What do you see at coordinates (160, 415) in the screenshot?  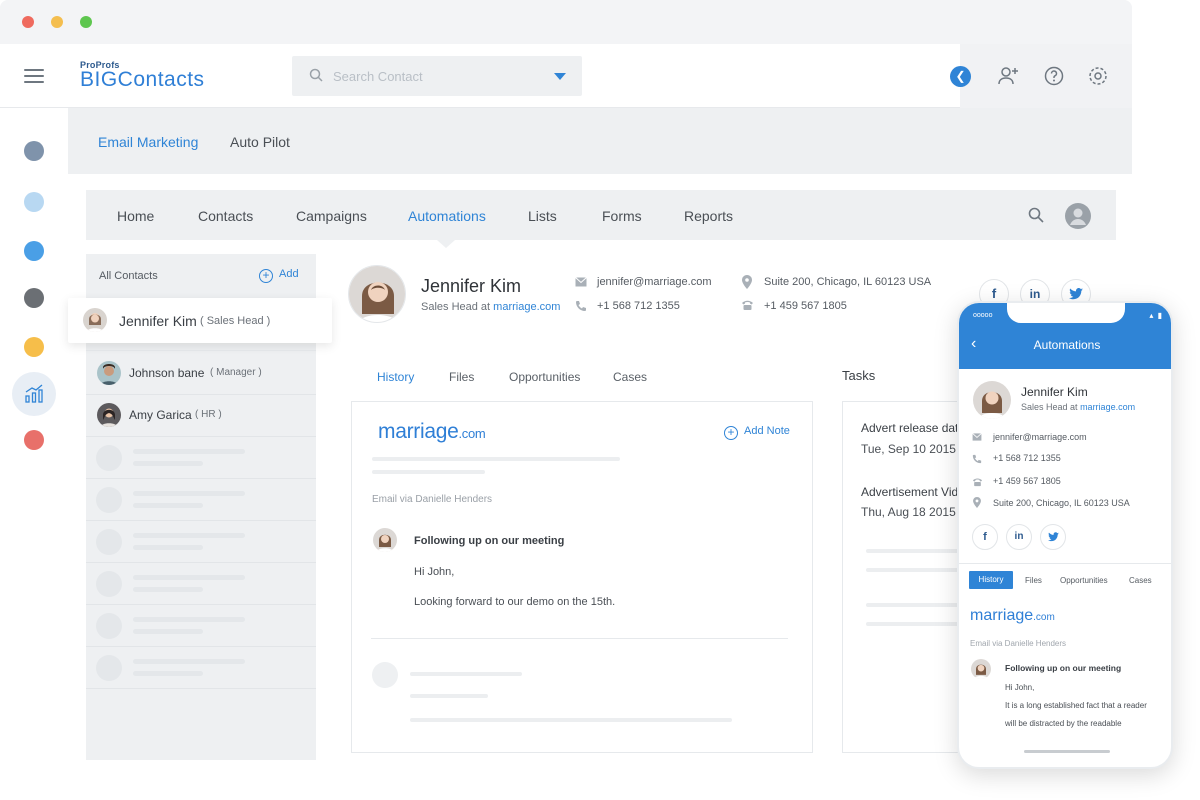 I see `contact-name: Amy Garica` at bounding box center [160, 415].